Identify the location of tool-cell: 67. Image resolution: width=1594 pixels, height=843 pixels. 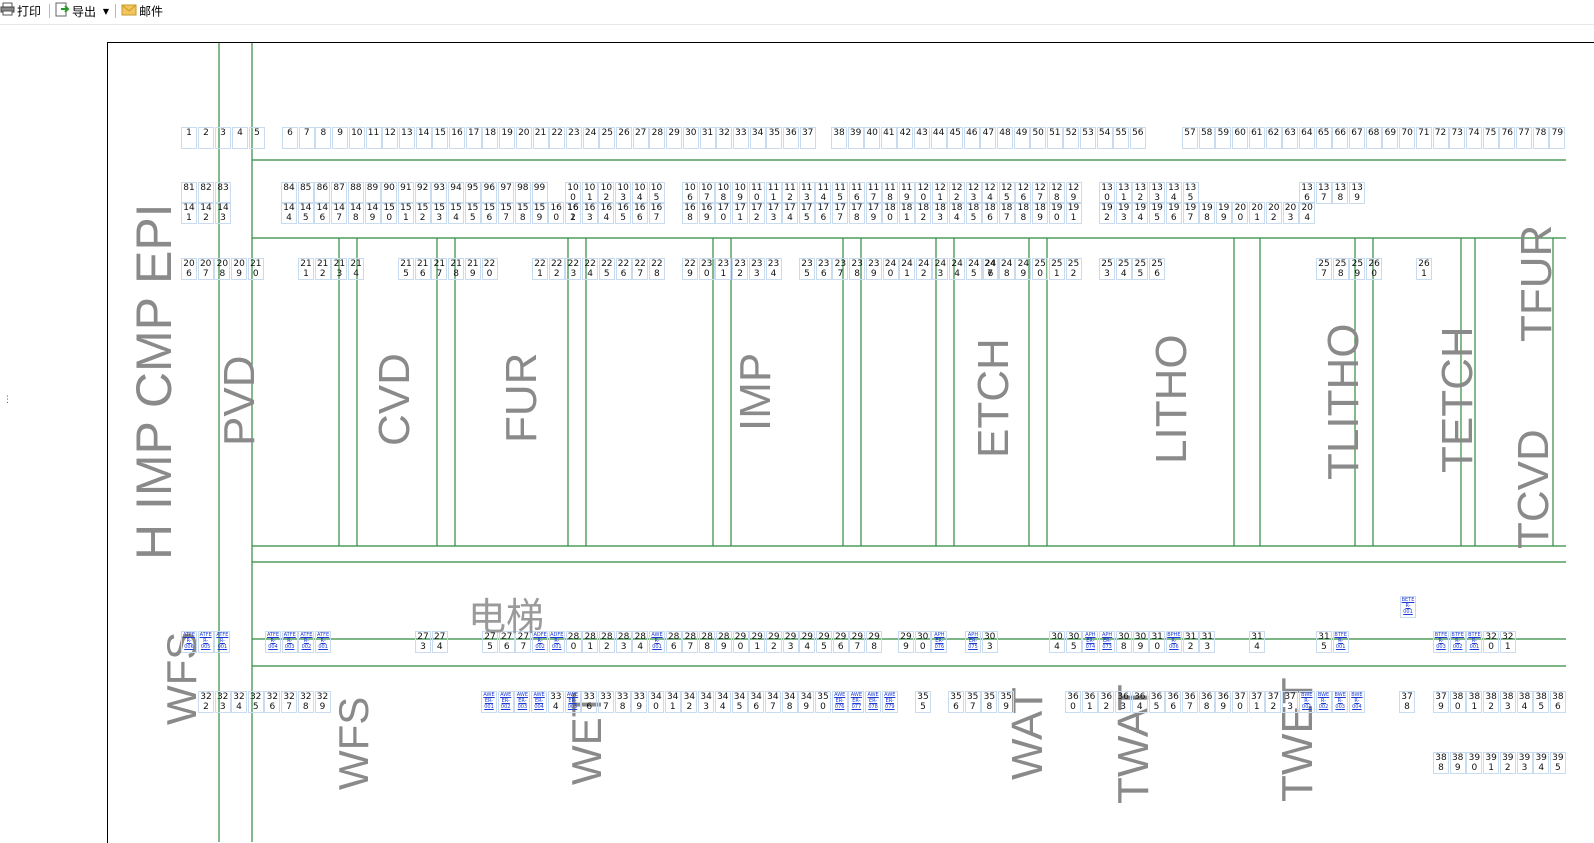
(1357, 138).